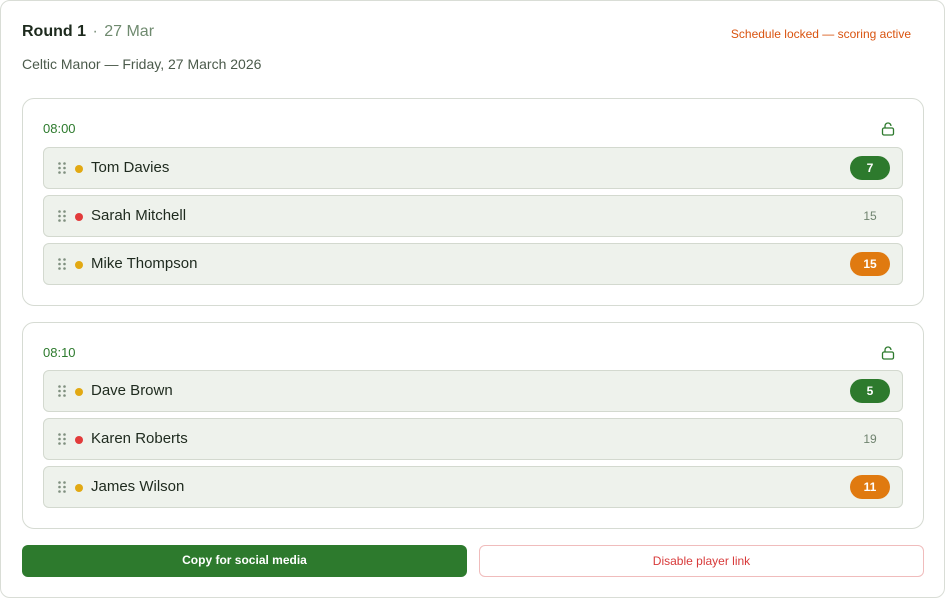 The height and width of the screenshot is (600, 946). I want to click on disable-player-link-button: Disable player link, so click(701, 561).